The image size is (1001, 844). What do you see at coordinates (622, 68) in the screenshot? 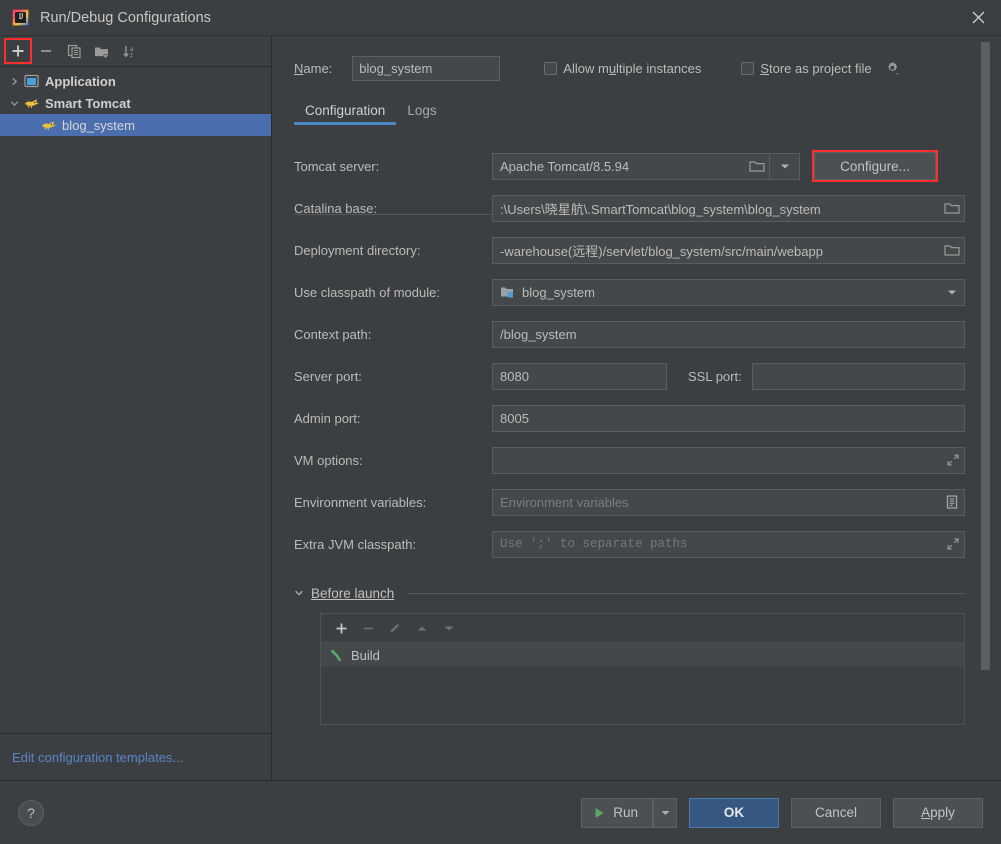
I see `allow-multiple-instances-checkbox: Allow multiple instances` at bounding box center [622, 68].